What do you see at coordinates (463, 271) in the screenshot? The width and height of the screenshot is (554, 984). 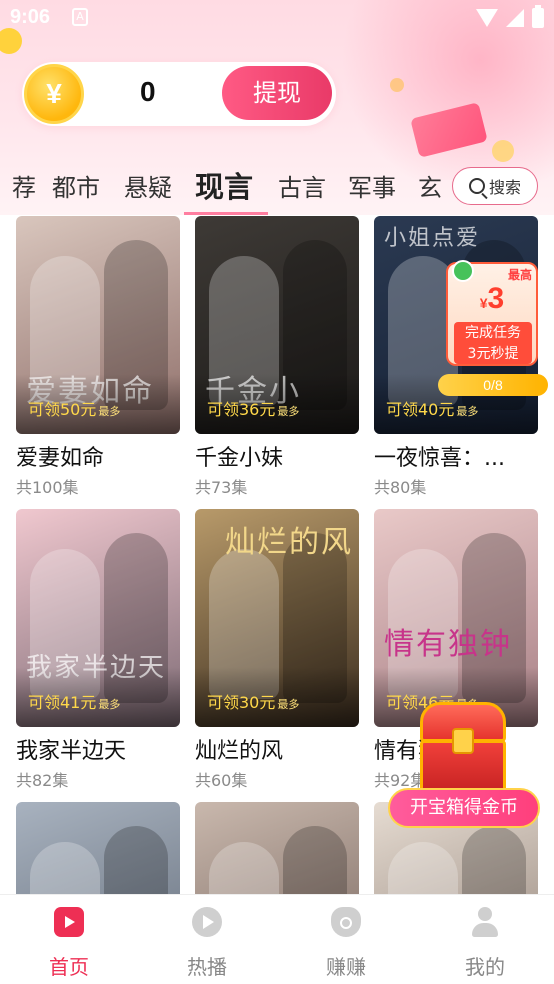 I see `clock-icon` at bounding box center [463, 271].